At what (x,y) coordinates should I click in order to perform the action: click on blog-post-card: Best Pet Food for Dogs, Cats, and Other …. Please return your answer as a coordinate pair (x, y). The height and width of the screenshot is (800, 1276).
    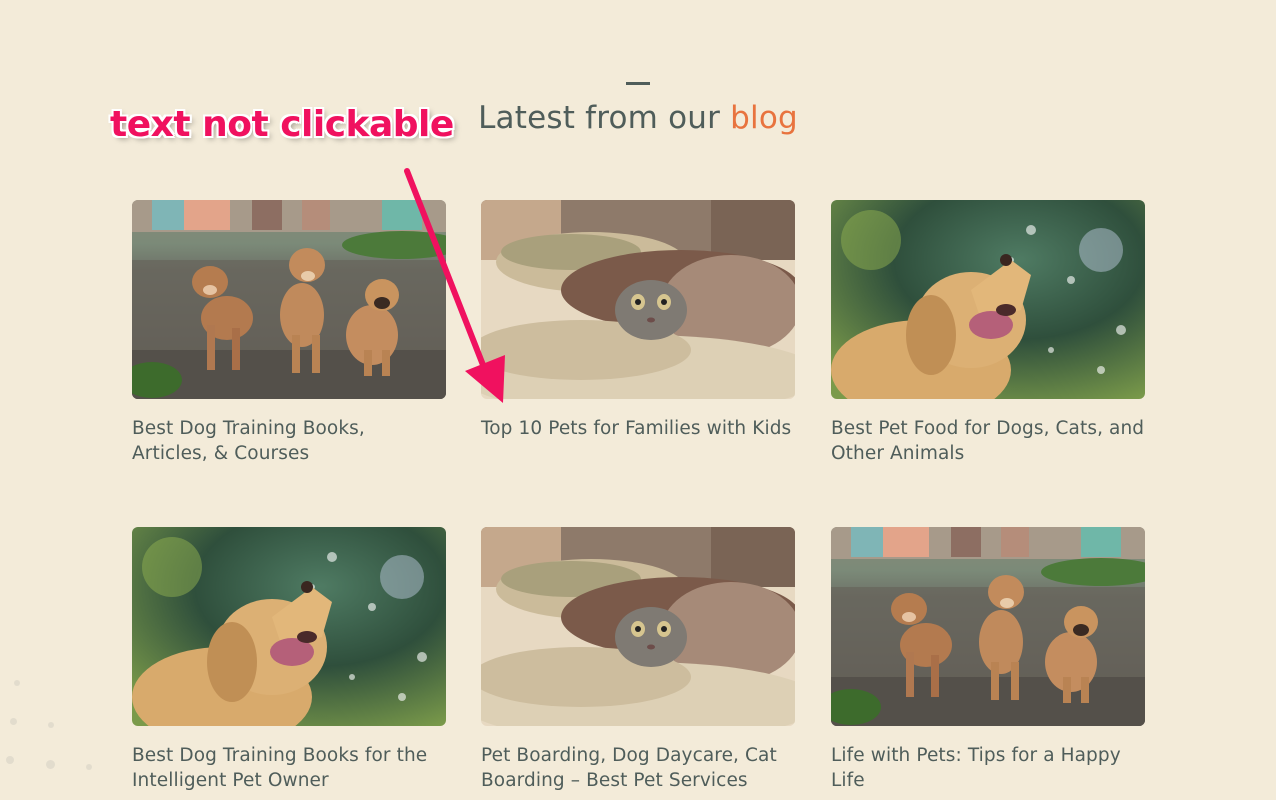
    Looking at the image, I should click on (988, 333).